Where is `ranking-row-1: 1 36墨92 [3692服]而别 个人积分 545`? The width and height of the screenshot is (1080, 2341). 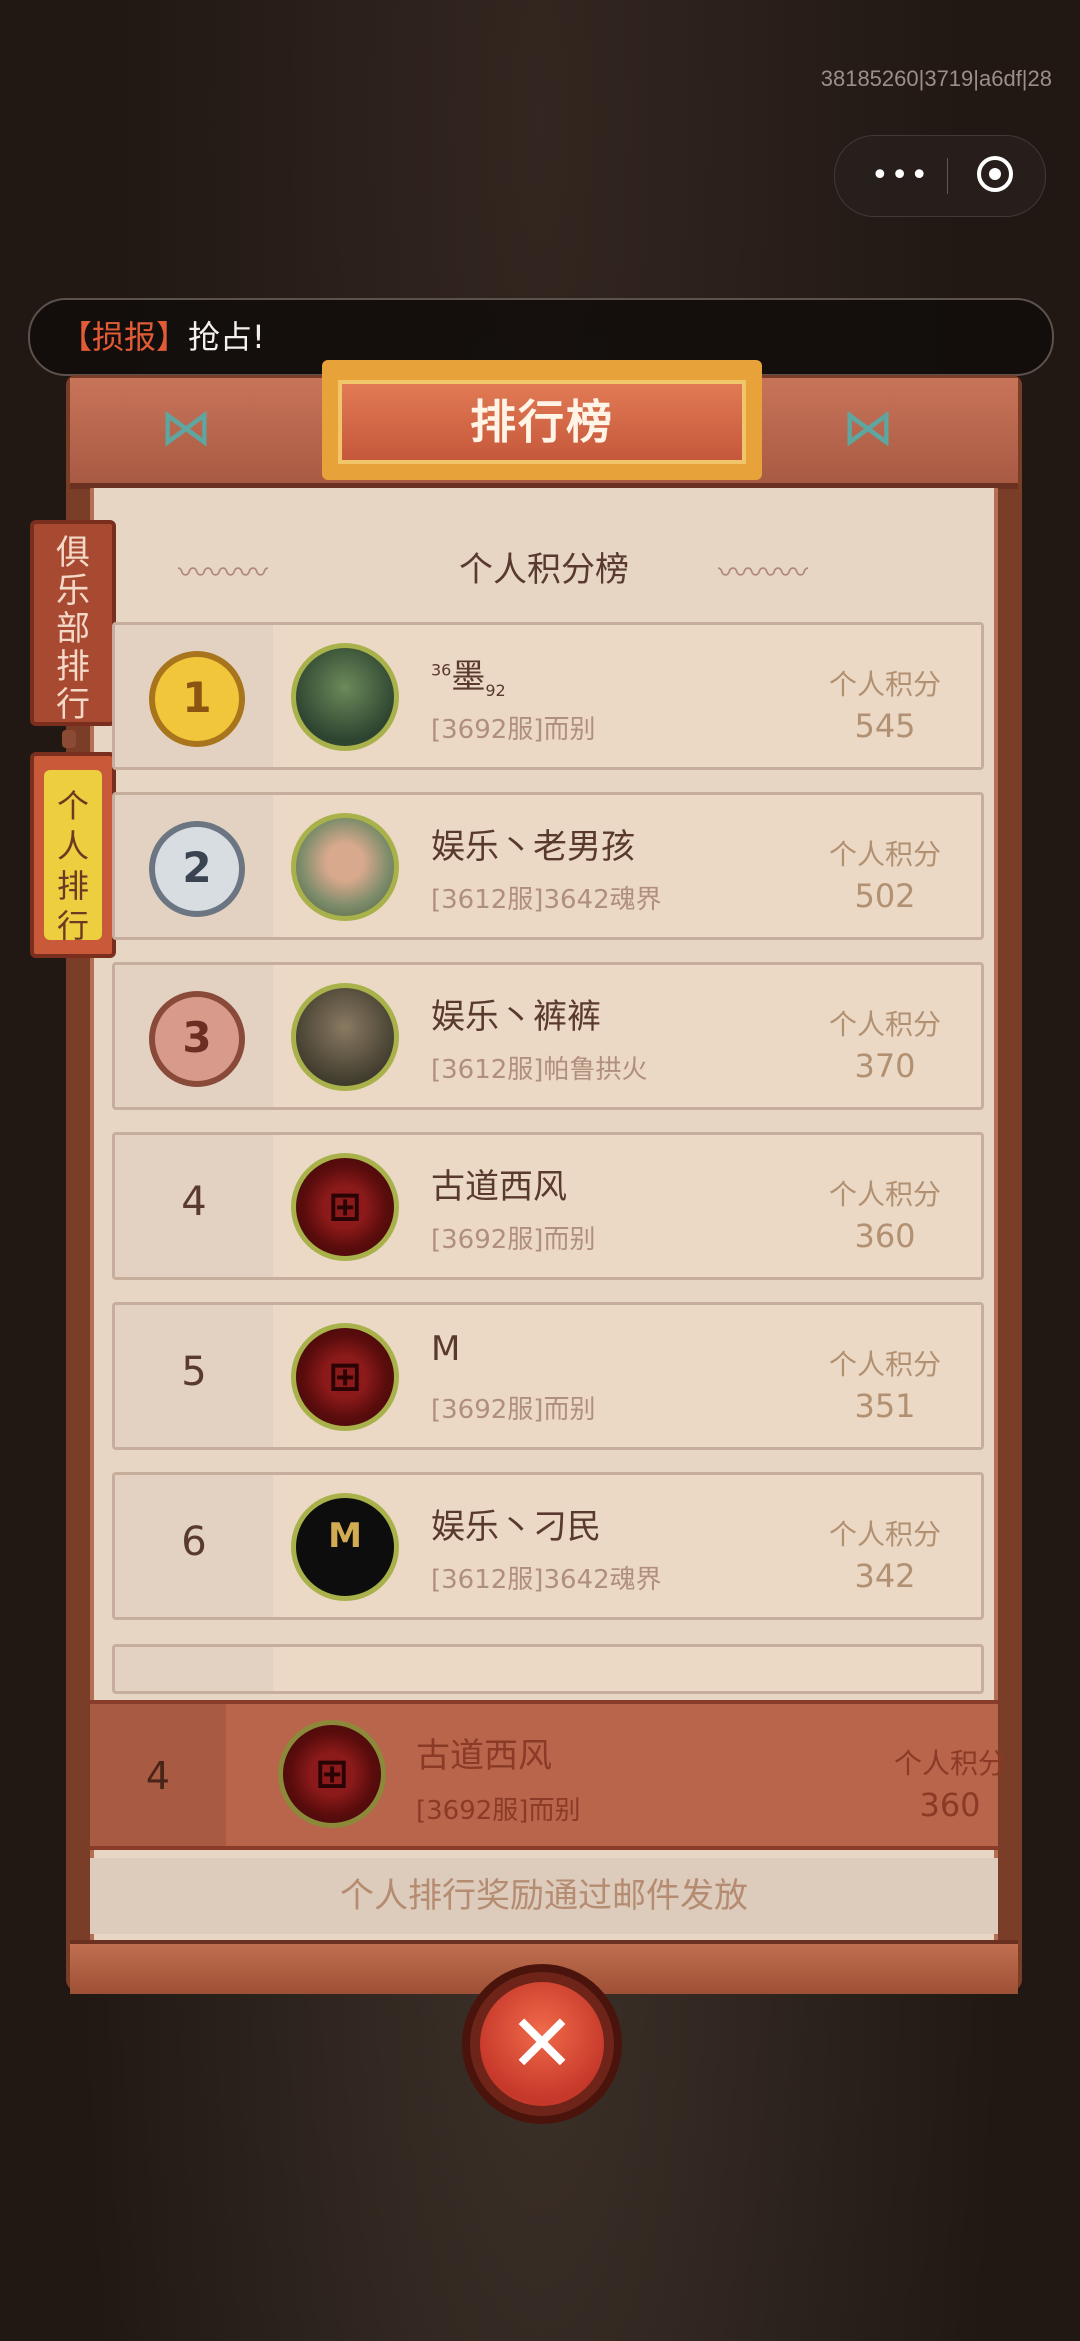 ranking-row-1: 1 36墨92 [3692服]而别 个人积分 545 is located at coordinates (548, 696).